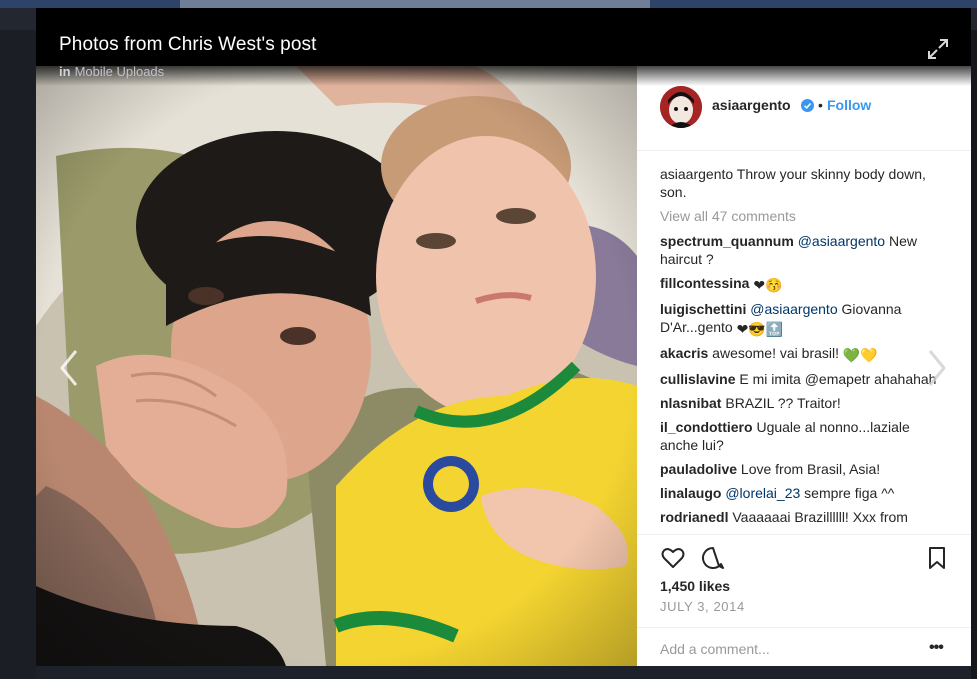  What do you see at coordinates (713, 558) in the screenshot?
I see `comment-icon` at bounding box center [713, 558].